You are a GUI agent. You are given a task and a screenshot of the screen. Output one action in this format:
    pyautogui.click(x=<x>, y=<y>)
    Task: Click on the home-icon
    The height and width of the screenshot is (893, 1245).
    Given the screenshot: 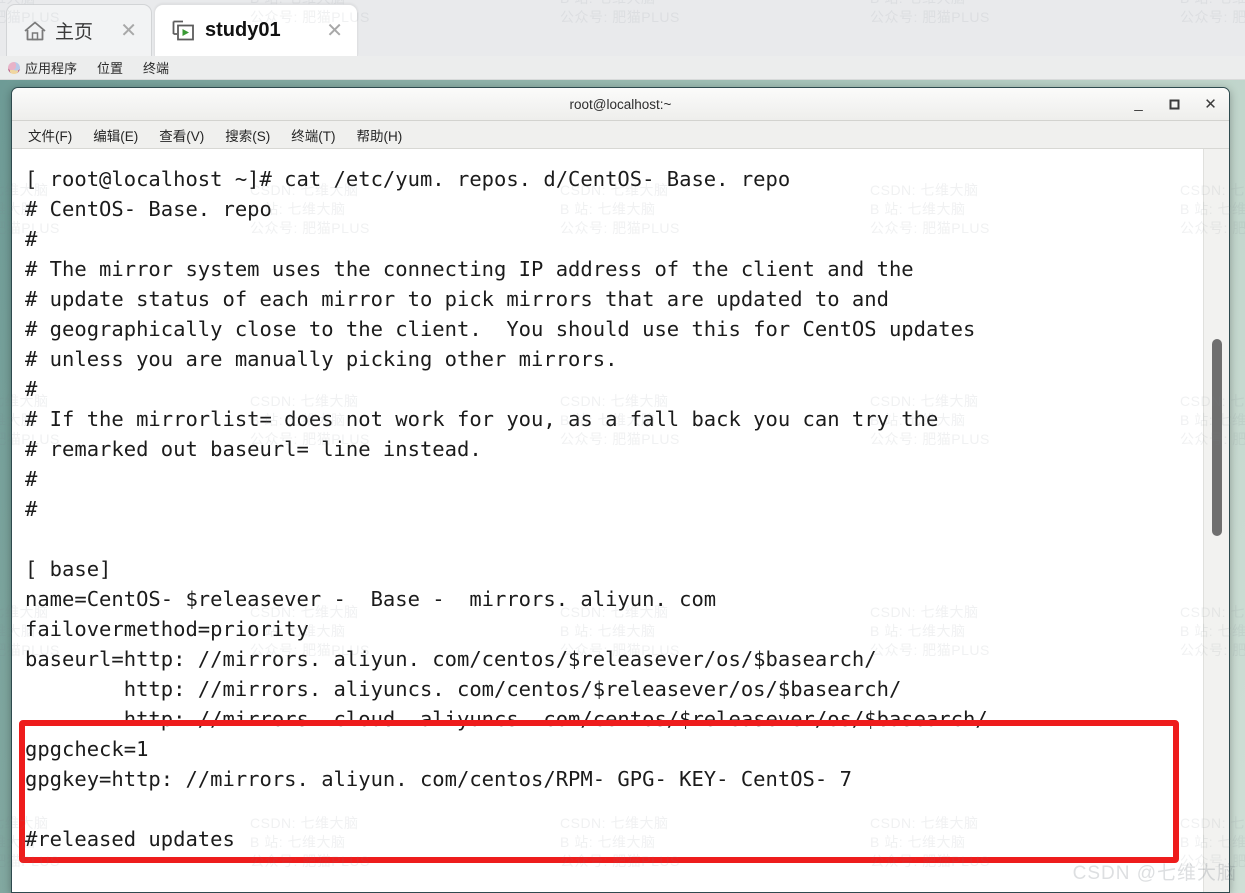 What is the action you would take?
    pyautogui.click(x=35, y=31)
    